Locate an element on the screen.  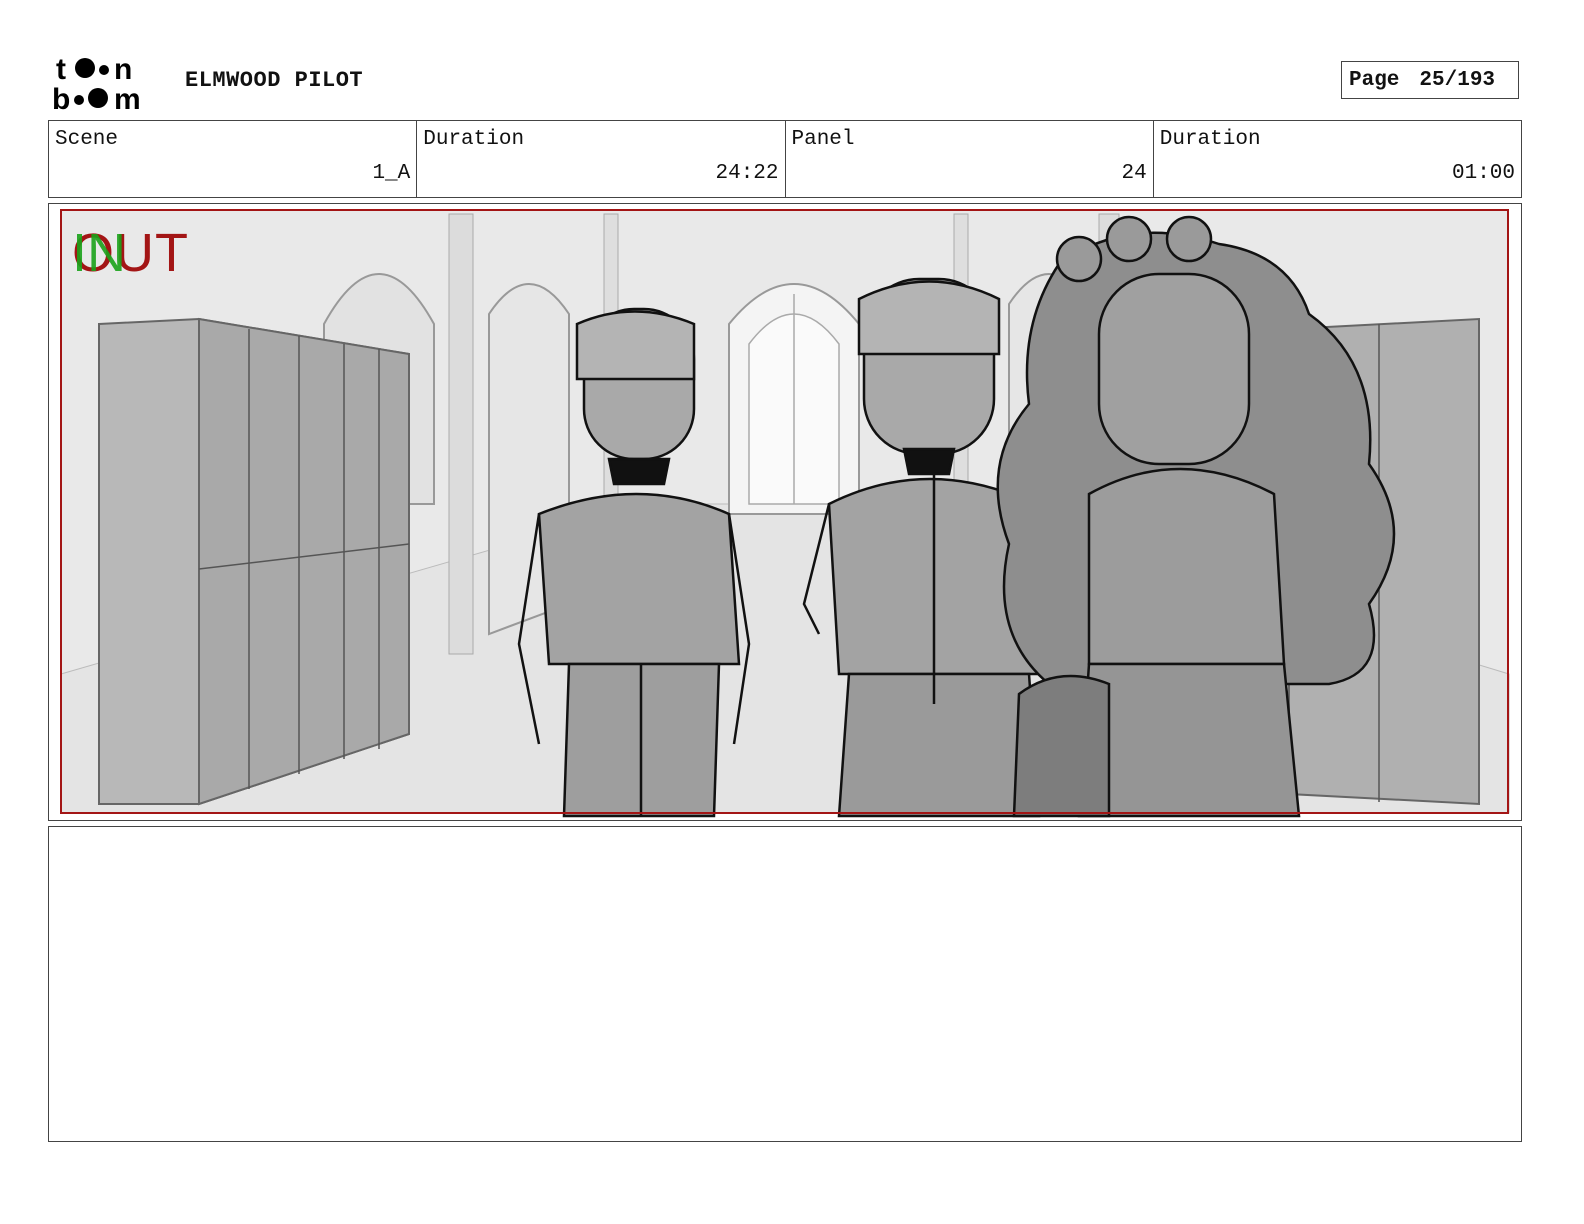
panel-cell: Panel 24 is located at coordinates (970, 159).